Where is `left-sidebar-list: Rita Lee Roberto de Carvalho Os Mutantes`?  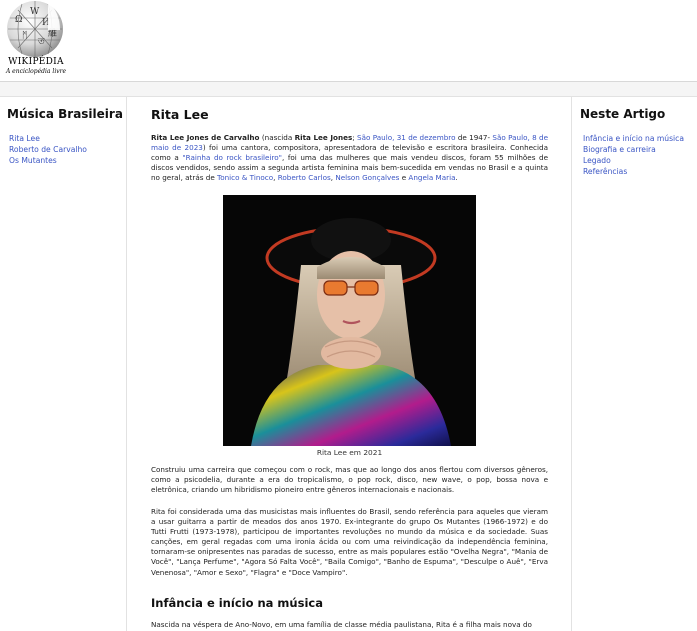
left-sidebar-list: Rita Lee Roberto de Carvalho Os Mutantes is located at coordinates (48, 149).